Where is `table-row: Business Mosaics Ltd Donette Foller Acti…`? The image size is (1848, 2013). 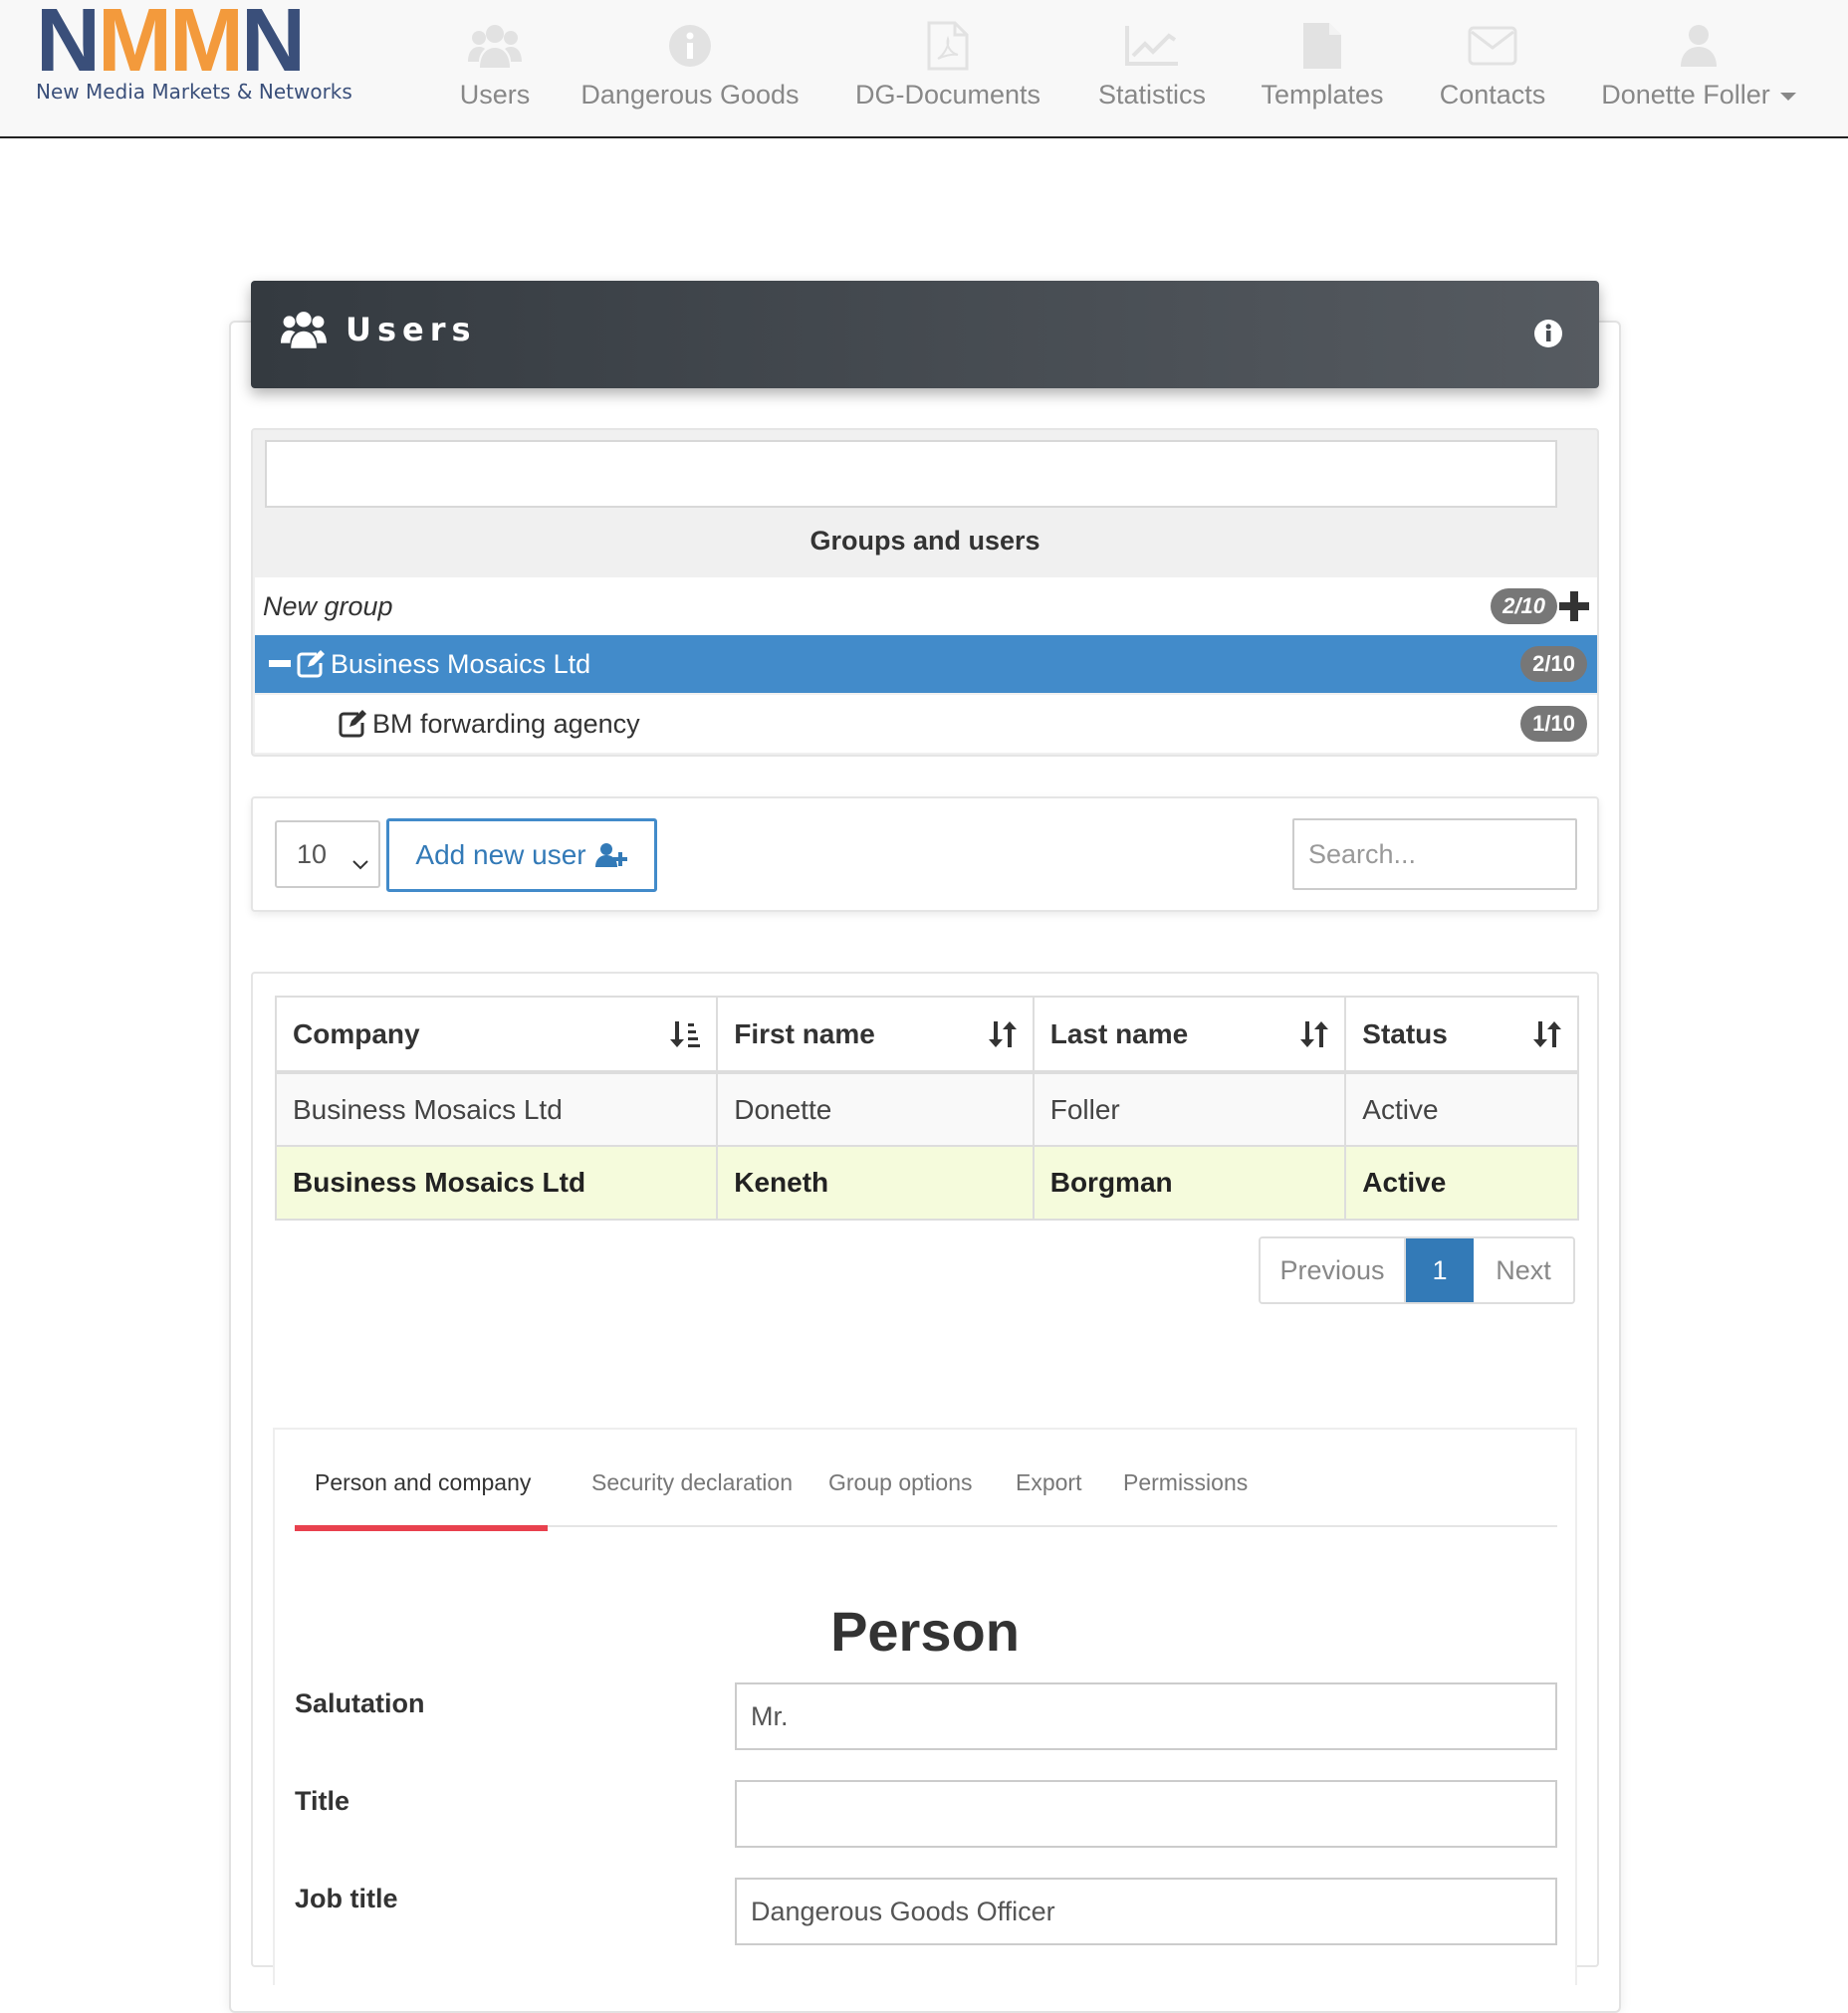 table-row: Business Mosaics Ltd Donette Foller Acti… is located at coordinates (926, 1109).